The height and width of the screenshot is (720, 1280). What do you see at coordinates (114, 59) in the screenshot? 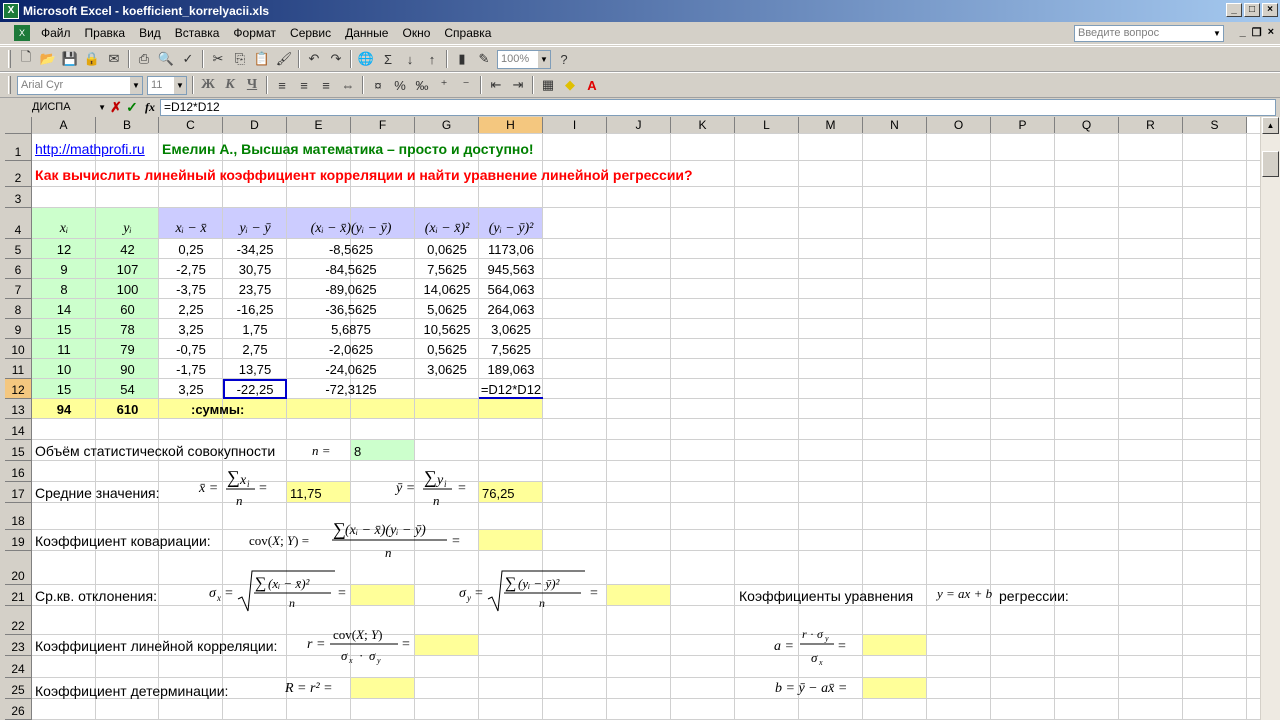
I see `email-icon: ✉` at bounding box center [114, 59].